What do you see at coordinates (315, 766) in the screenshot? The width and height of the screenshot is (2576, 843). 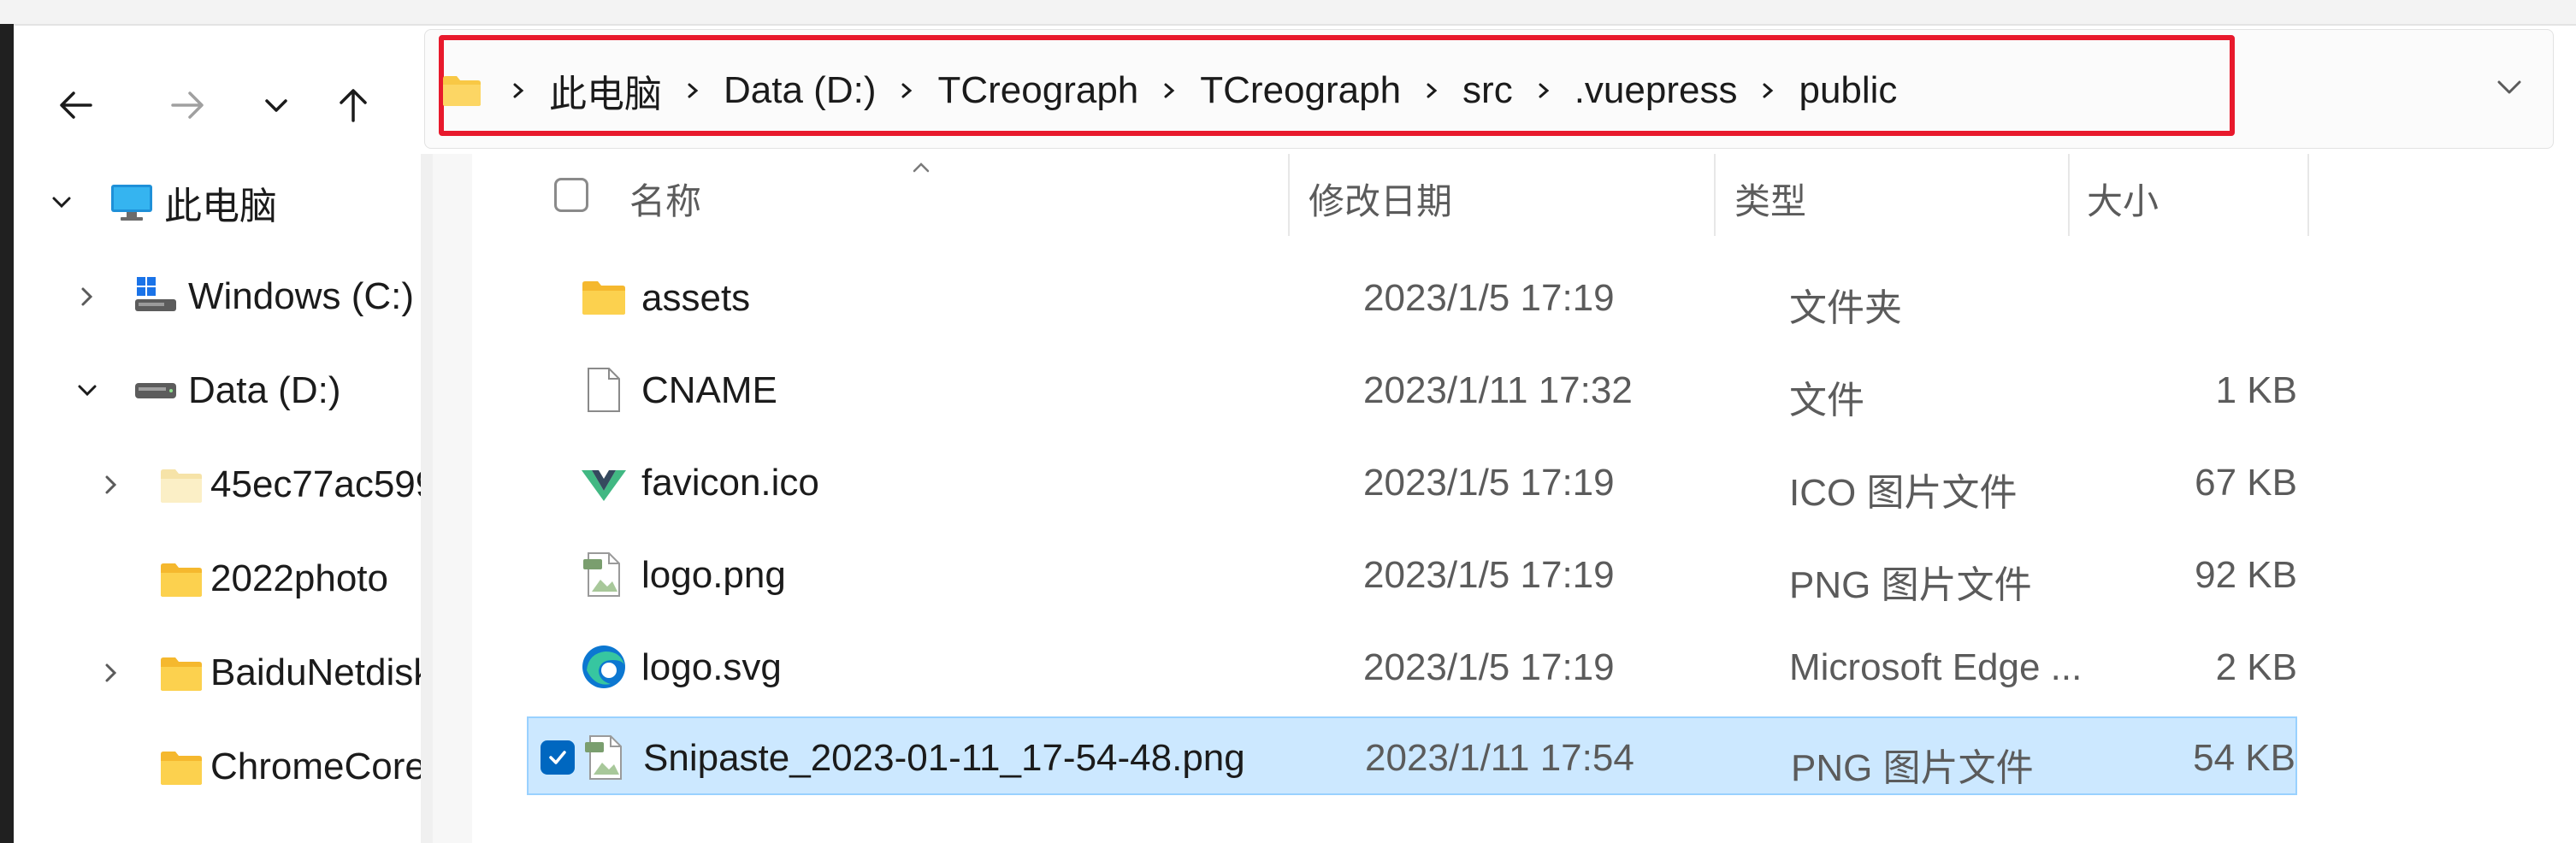 I see `tree-item-label: ChromeCore` at bounding box center [315, 766].